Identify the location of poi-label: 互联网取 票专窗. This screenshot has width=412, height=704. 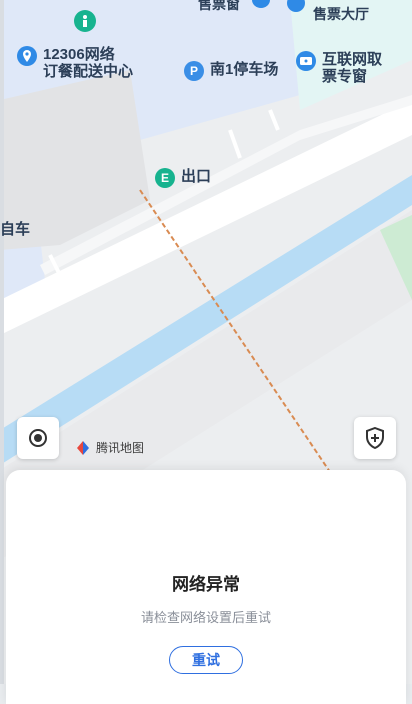
(352, 68).